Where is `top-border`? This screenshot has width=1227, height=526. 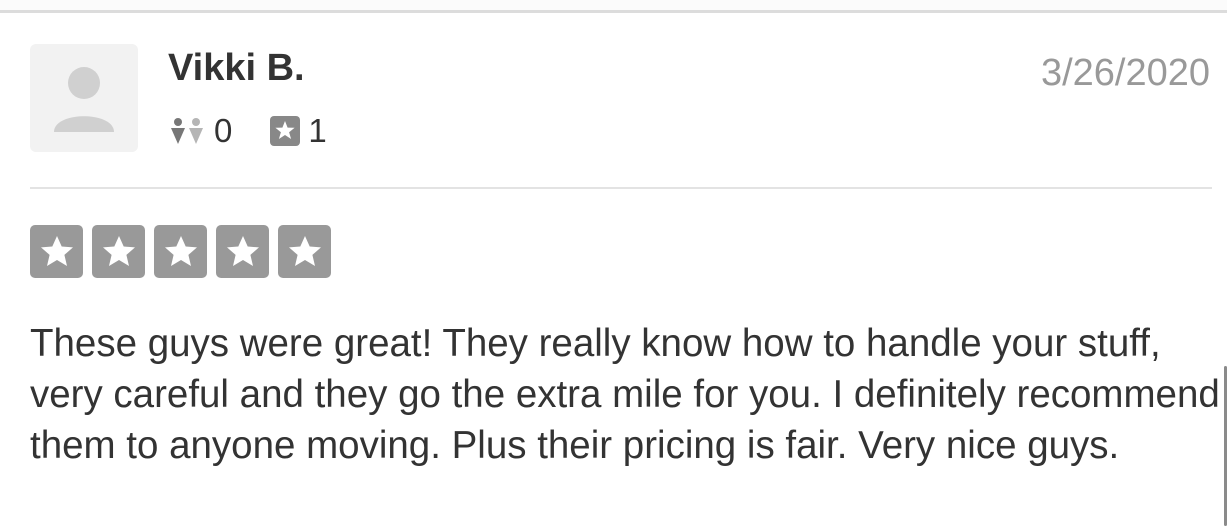 top-border is located at coordinates (613, 6).